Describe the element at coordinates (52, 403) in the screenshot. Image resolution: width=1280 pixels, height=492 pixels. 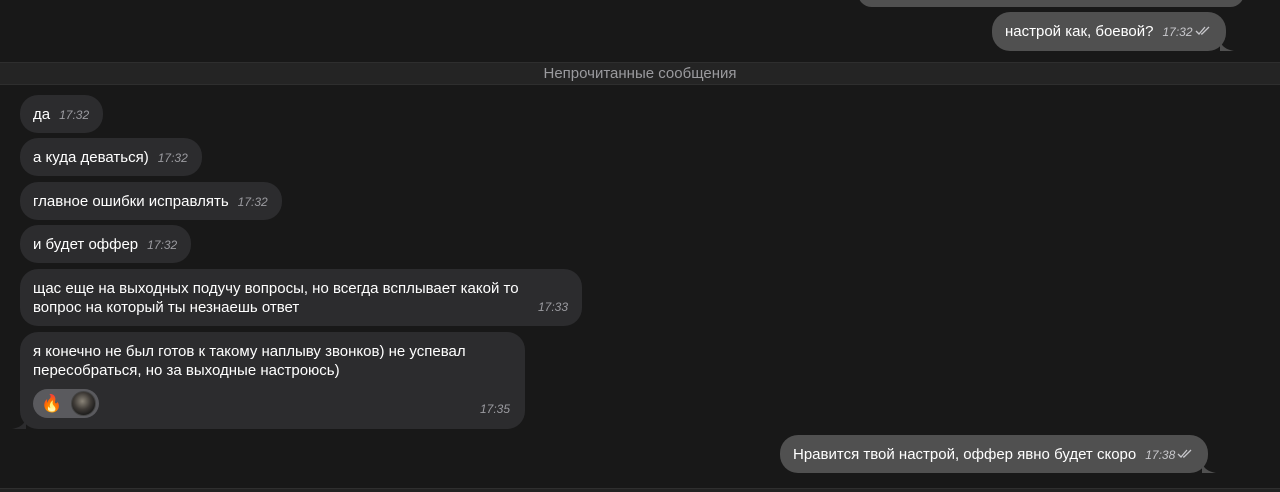
I see `fire-icon: 🔥` at that location.